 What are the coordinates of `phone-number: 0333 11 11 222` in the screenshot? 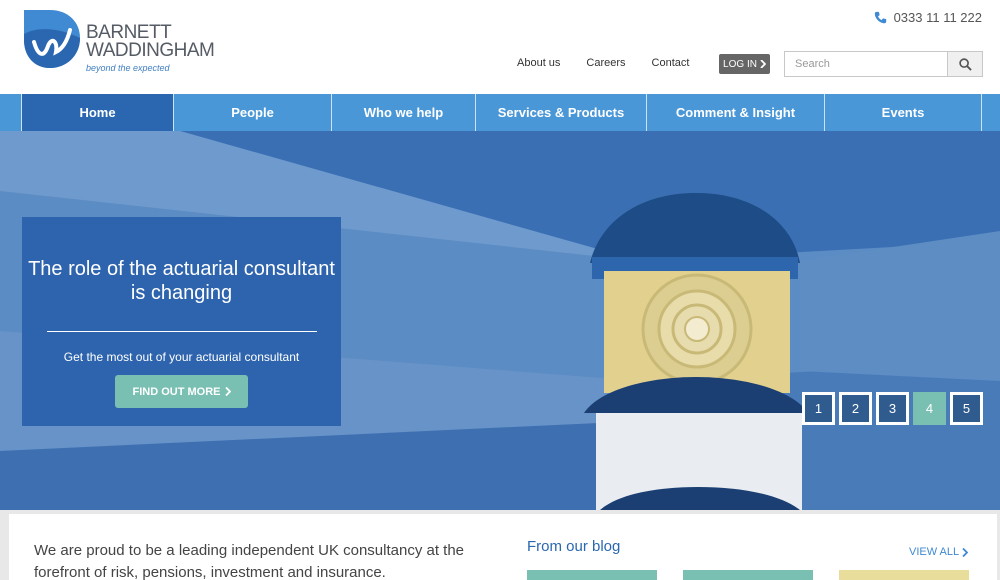 It's located at (928, 17).